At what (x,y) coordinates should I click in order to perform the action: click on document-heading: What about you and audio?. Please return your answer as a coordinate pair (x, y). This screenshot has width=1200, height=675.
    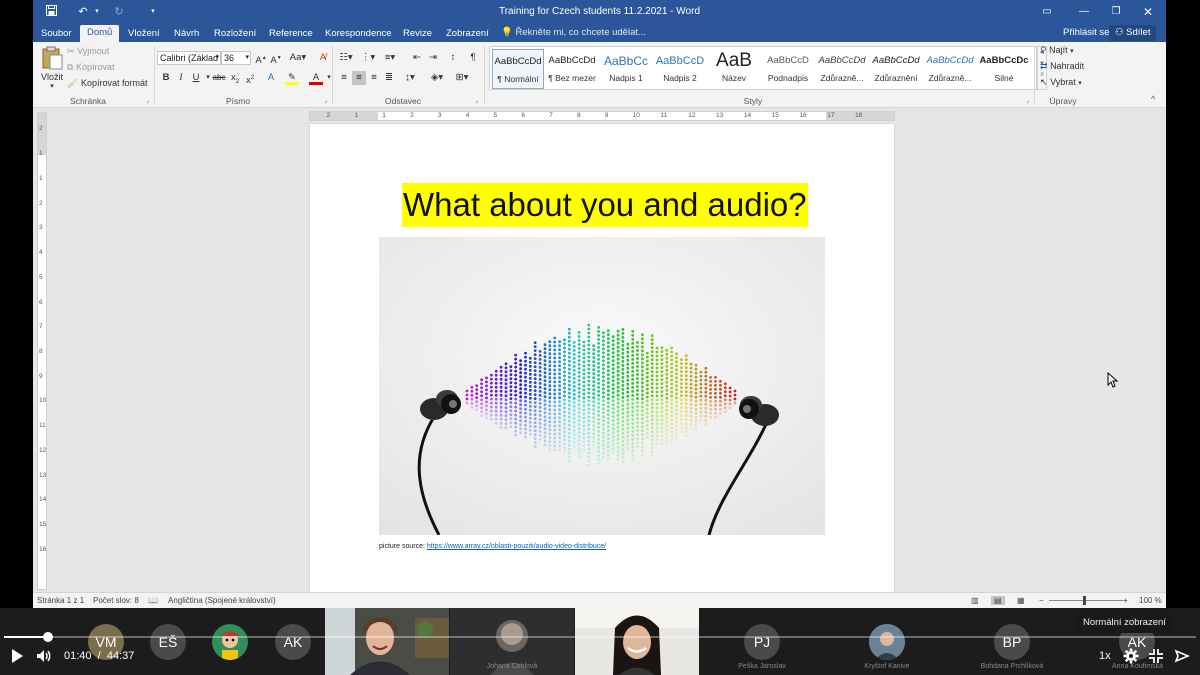
    Looking at the image, I should click on (605, 205).